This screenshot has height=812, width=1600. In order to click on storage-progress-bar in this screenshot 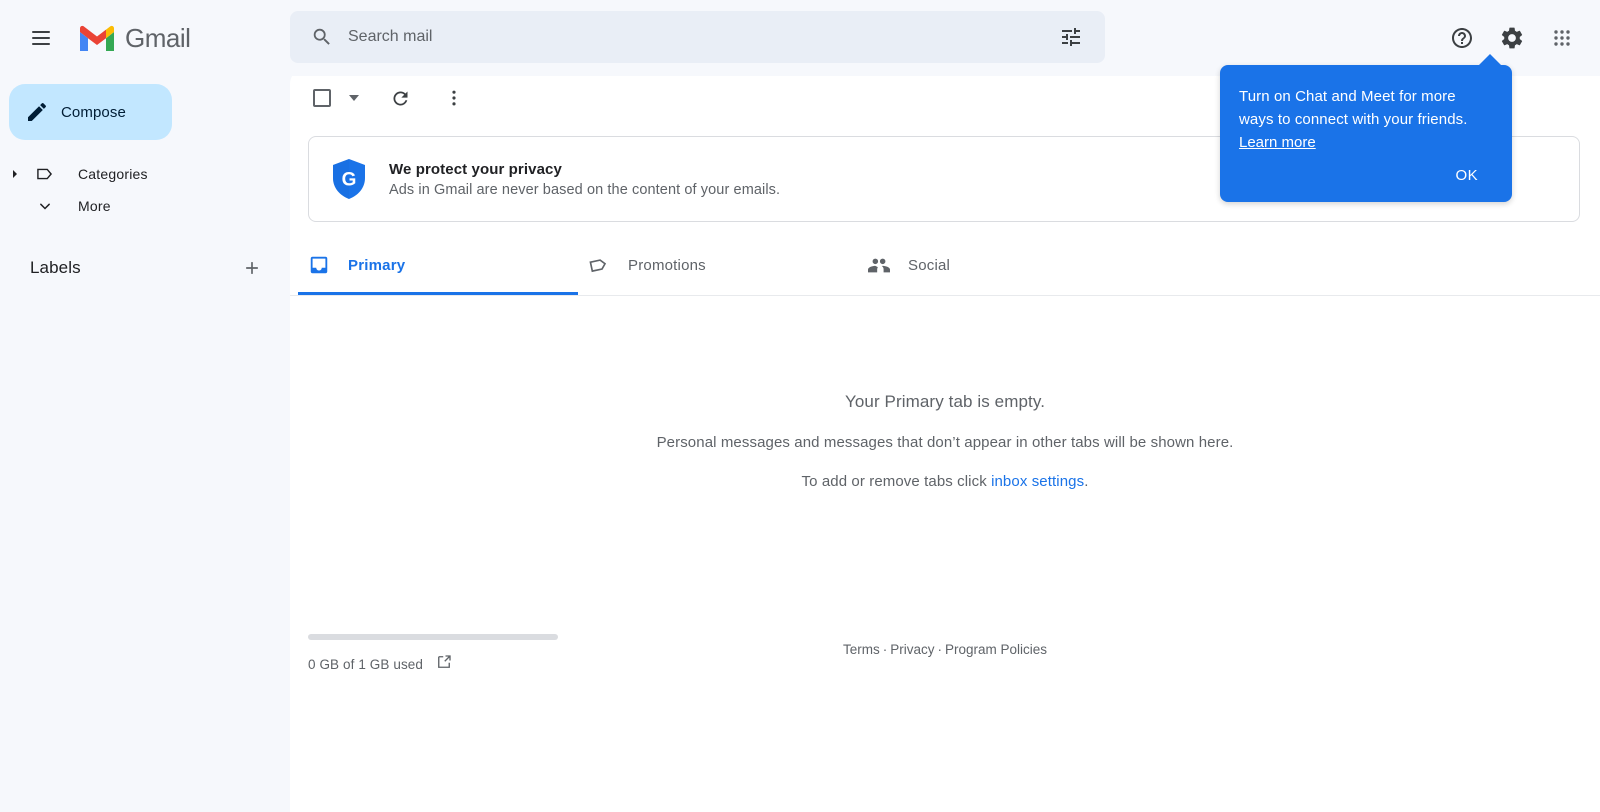, I will do `click(433, 637)`.